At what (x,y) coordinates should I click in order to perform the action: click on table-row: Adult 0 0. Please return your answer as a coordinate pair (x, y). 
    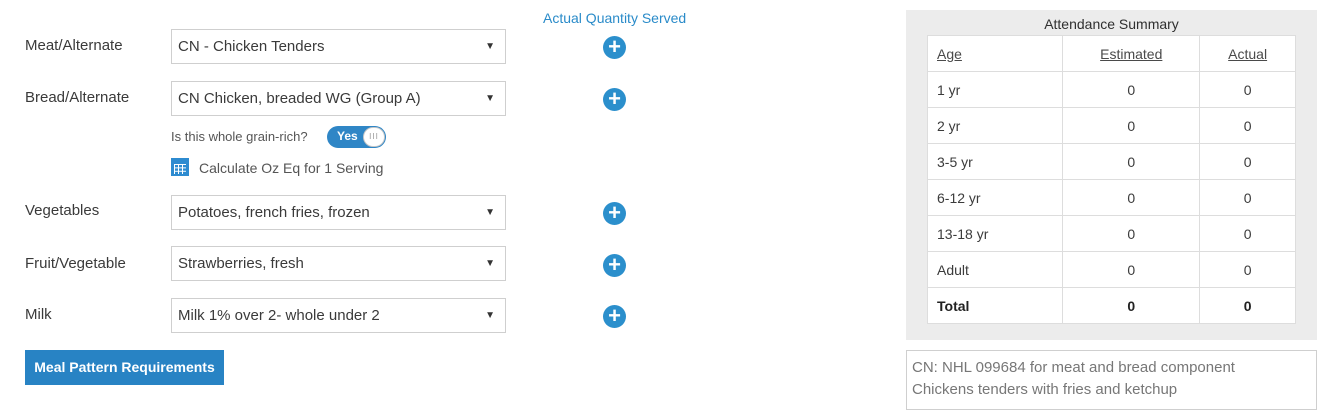
    Looking at the image, I should click on (1111, 269).